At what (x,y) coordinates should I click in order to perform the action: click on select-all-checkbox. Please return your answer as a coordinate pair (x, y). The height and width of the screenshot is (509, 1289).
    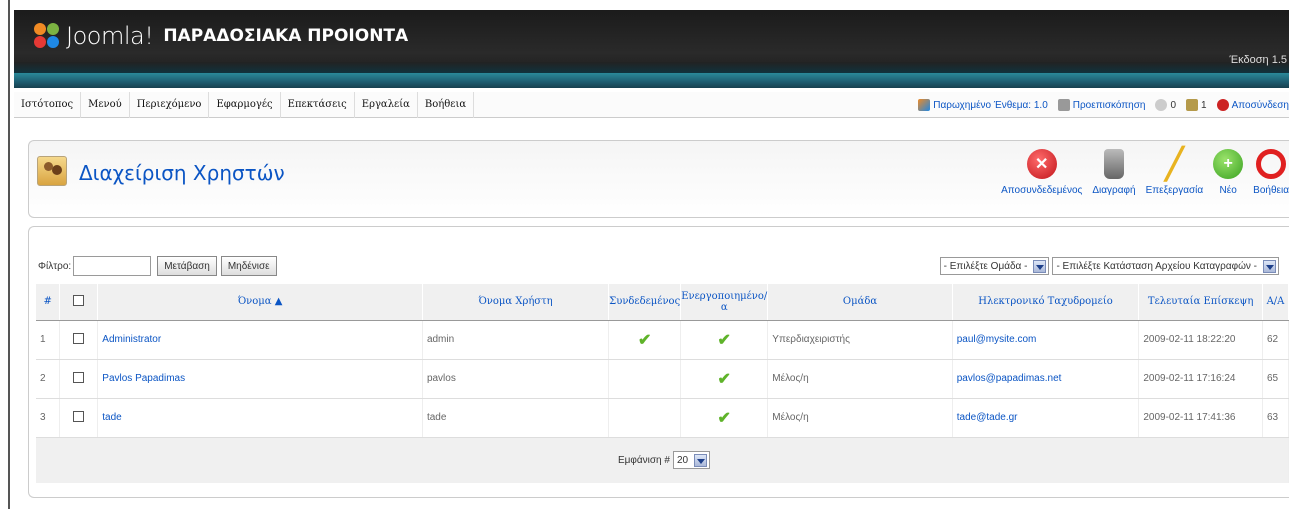
    Looking at the image, I should click on (79, 300).